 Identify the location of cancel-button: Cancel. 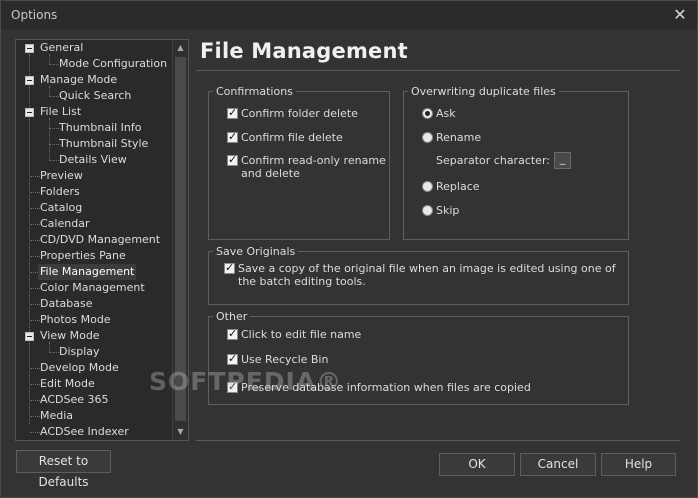
(558, 464).